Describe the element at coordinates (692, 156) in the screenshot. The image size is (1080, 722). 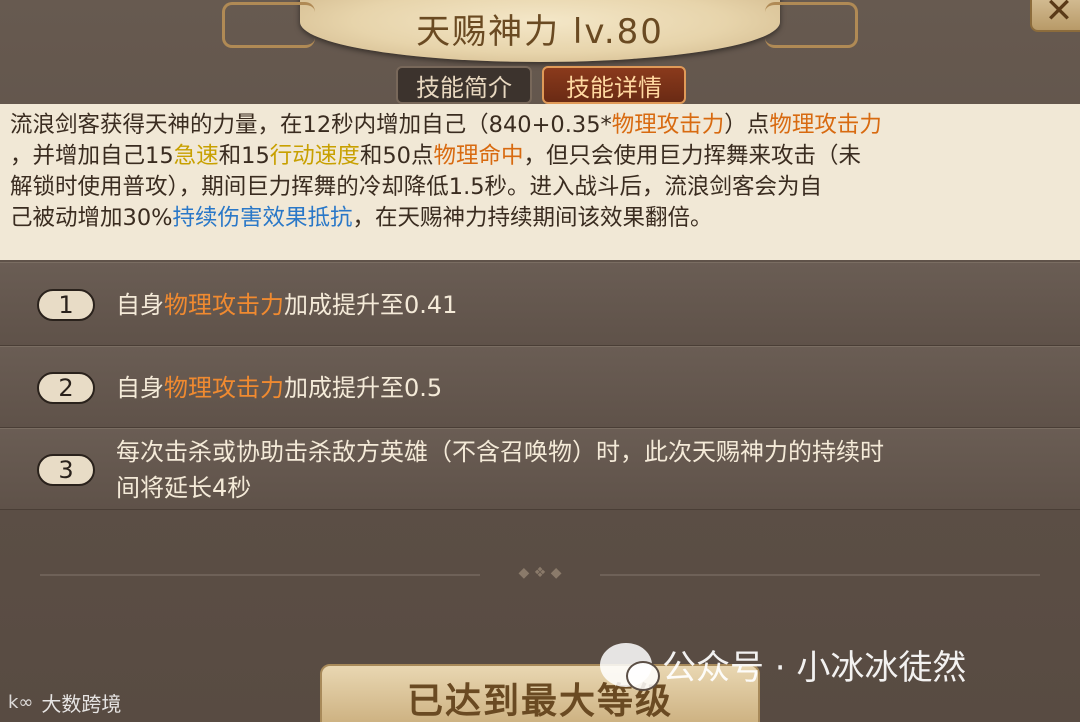
I see `description-text: ，但只会使用巨力挥舞来攻击（未` at that location.